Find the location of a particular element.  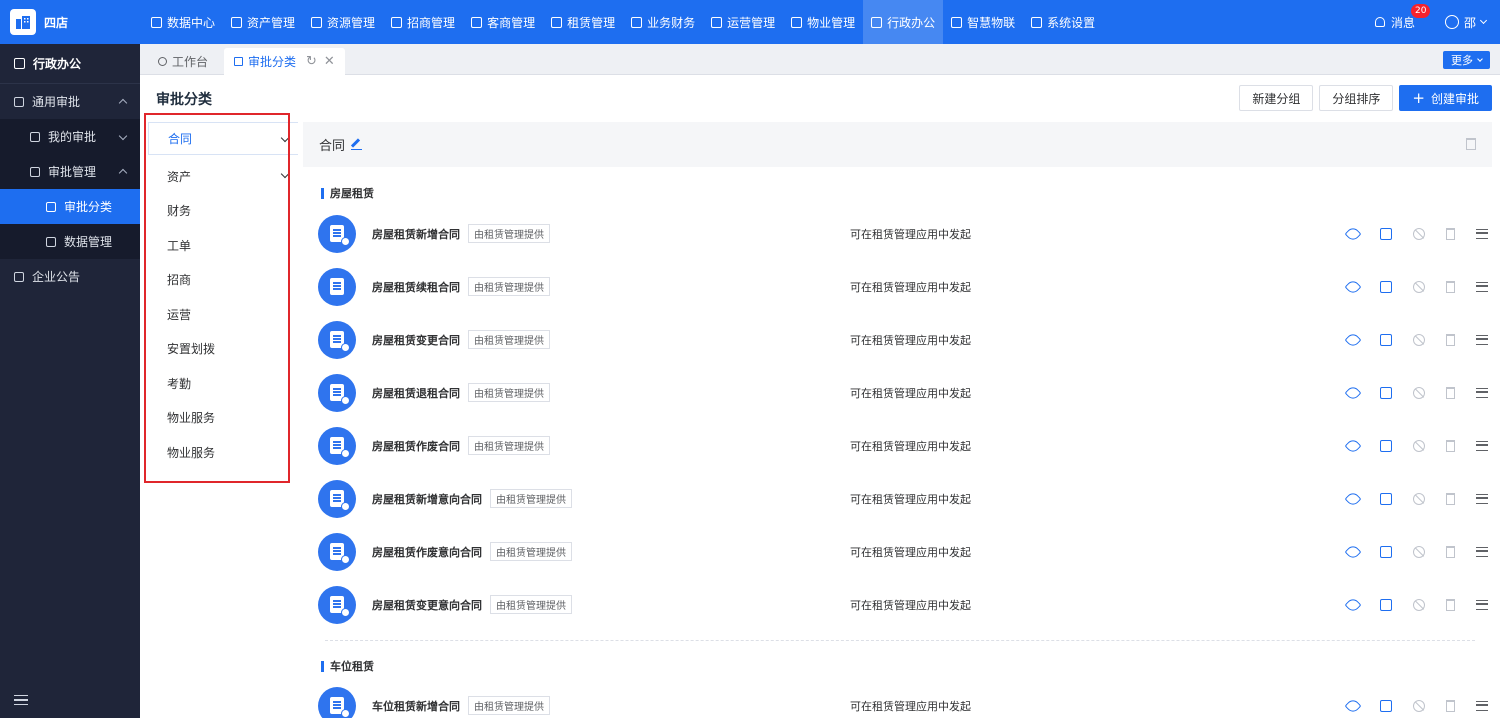

create-approval-button: + 创建审批 is located at coordinates (1445, 98).